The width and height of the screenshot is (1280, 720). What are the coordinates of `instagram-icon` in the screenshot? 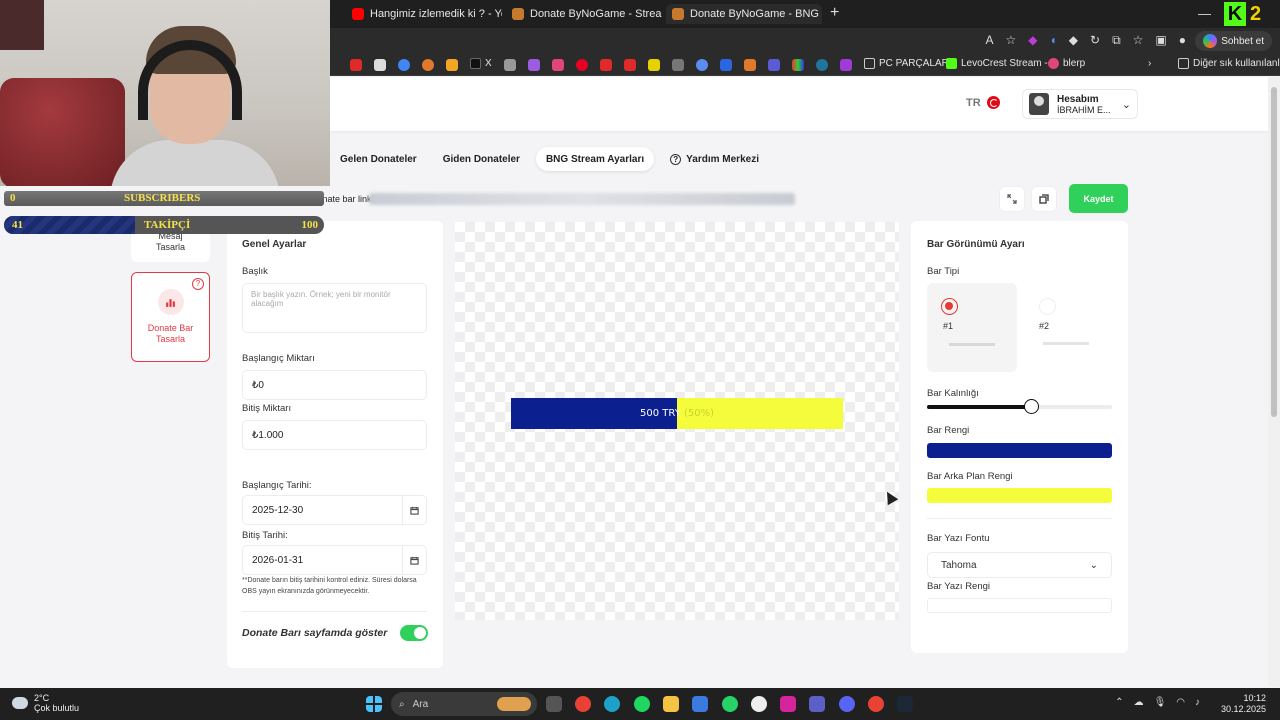 It's located at (788, 704).